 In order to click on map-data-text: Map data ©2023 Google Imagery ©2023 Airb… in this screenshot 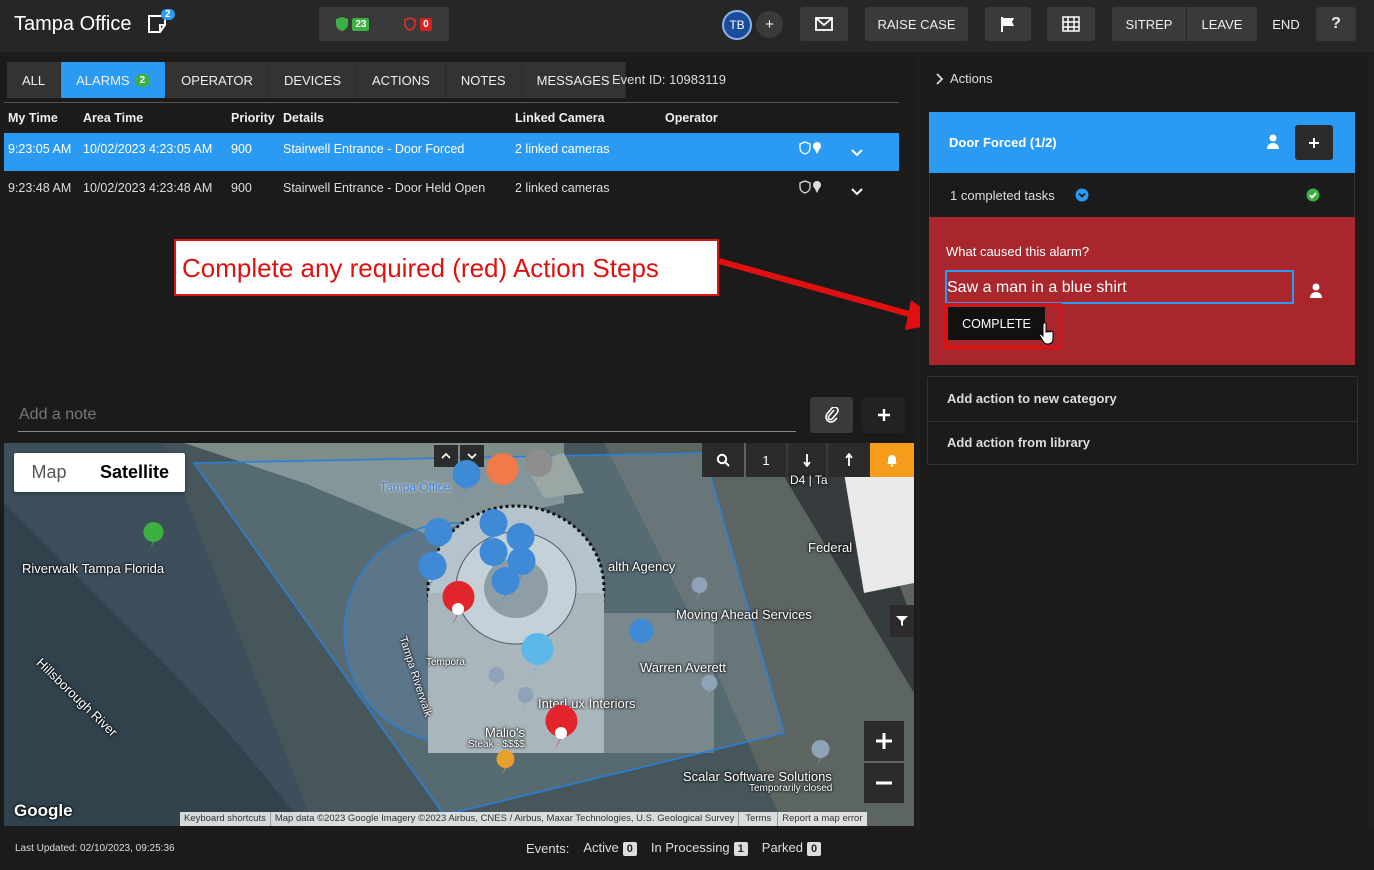, I will do `click(505, 819)`.